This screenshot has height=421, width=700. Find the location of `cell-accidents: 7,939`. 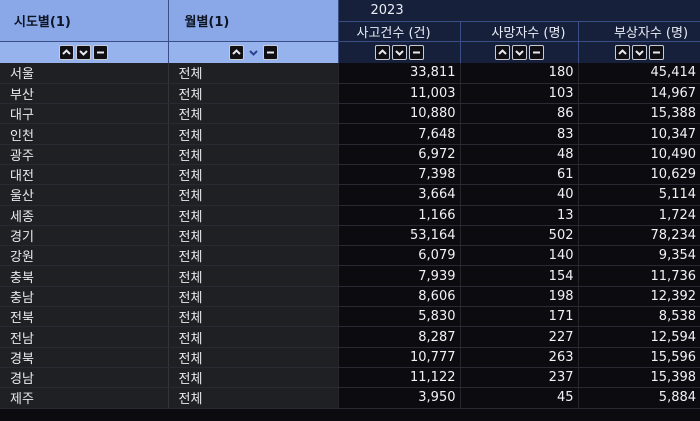

cell-accidents: 7,939 is located at coordinates (398, 276).